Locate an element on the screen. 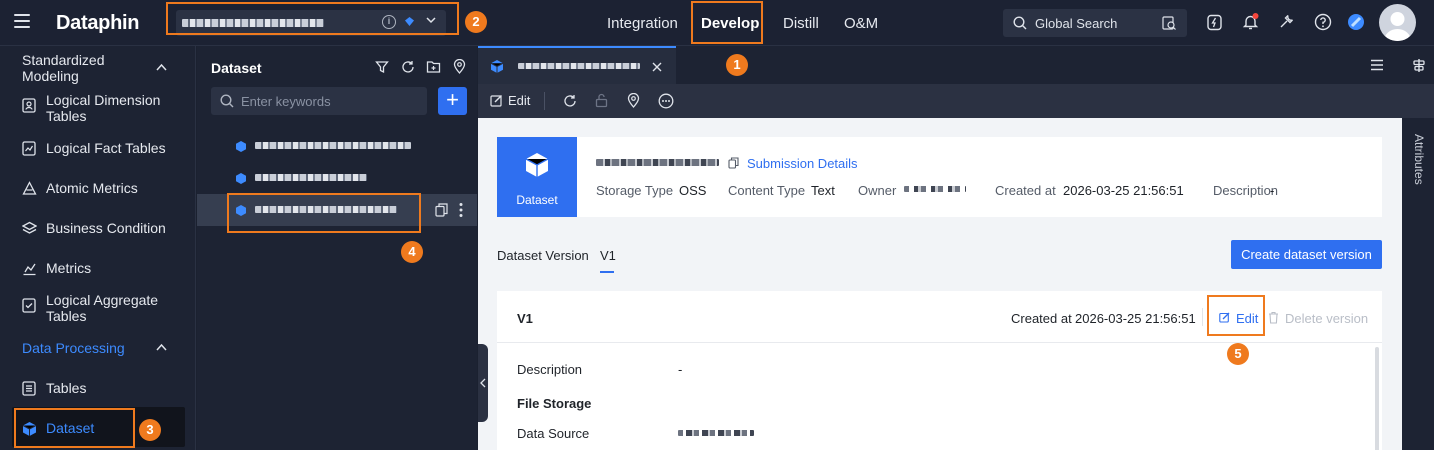 Image resolution: width=1434 pixels, height=450 pixels. dataset-version-label: Dataset Version is located at coordinates (543, 255).